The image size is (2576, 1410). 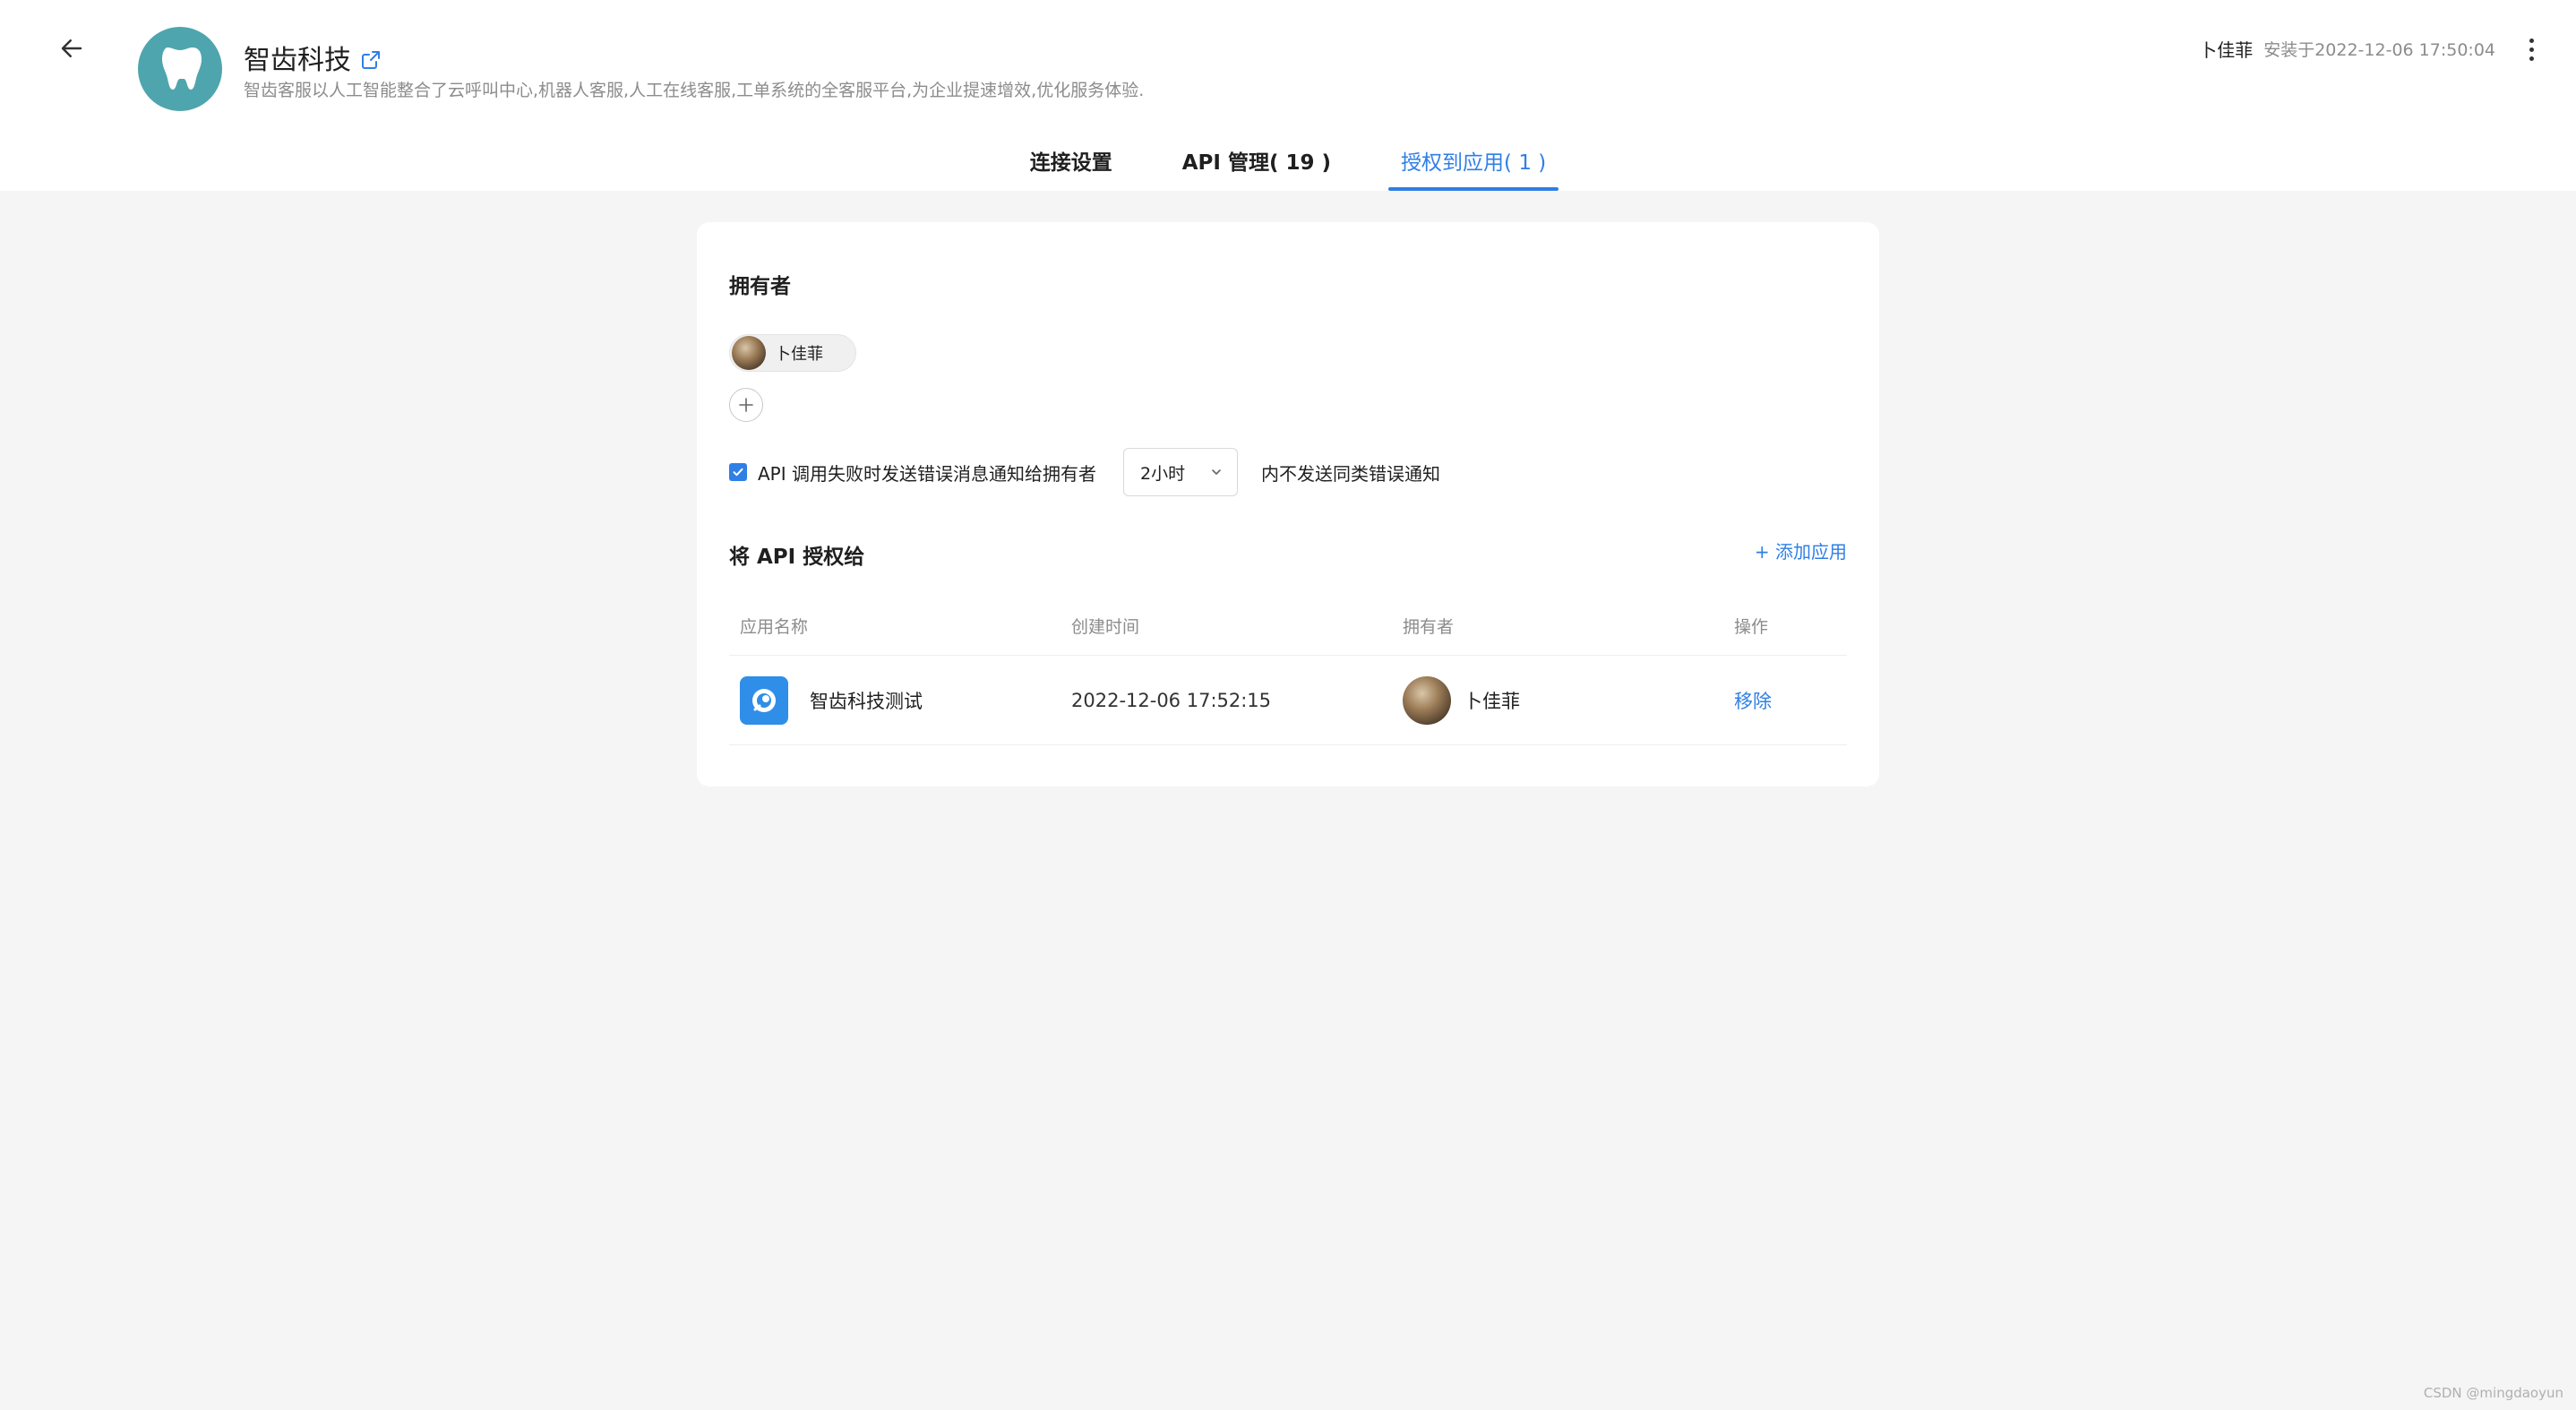 I want to click on notify-label: API 调用失败时发送错误消息通知给拥有者, so click(x=927, y=474).